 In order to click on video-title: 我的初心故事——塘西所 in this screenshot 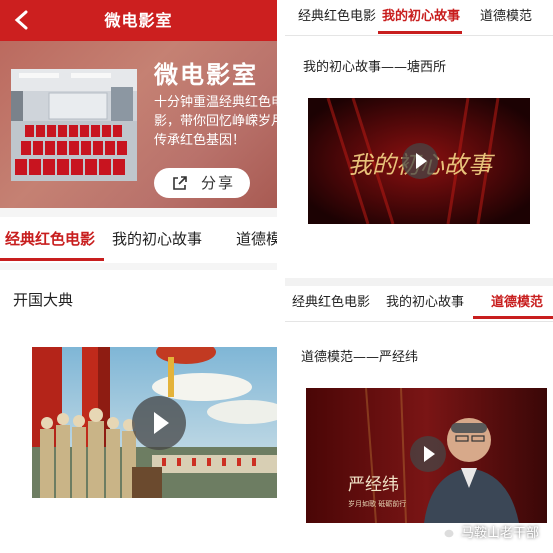, I will do `click(375, 67)`.